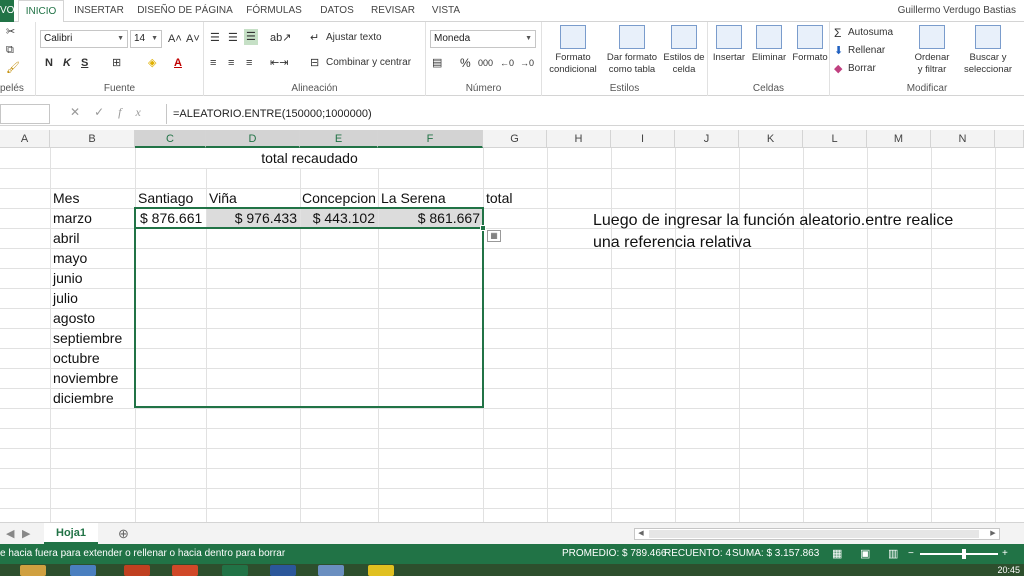 Image resolution: width=1024 pixels, height=576 pixels. Describe the element at coordinates (964, 554) in the screenshot. I see `zoom-slider-thumb` at that location.